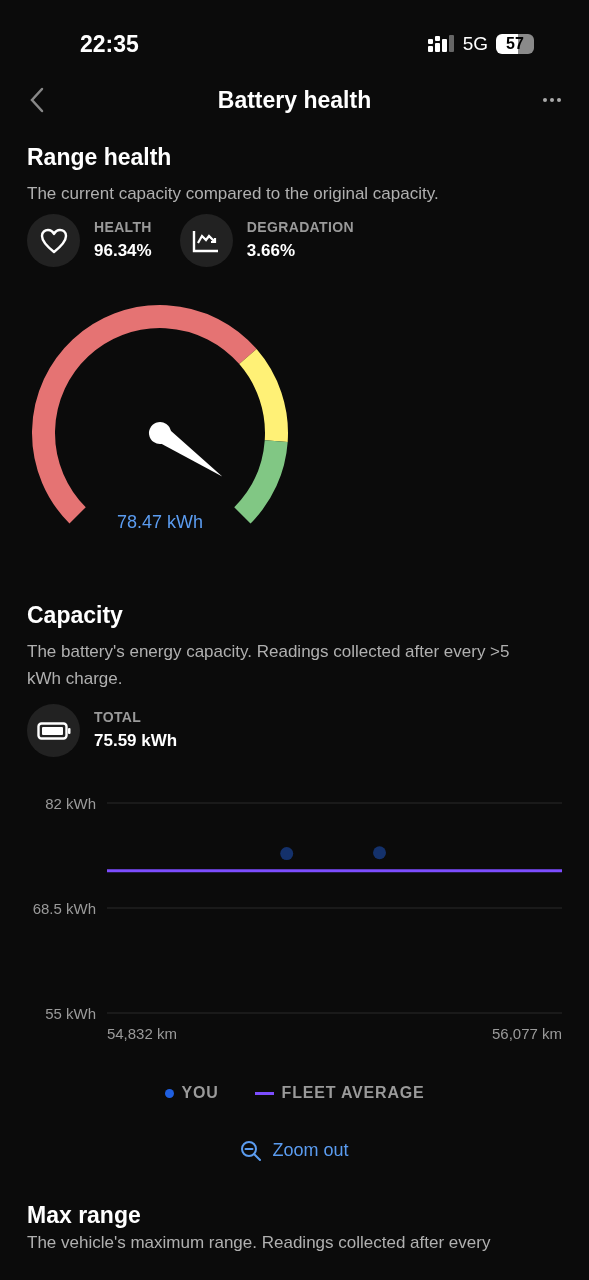  I want to click on section-description: The battery's energy capacity. Readings collected after every >5 kWh charge., so click(269, 665).